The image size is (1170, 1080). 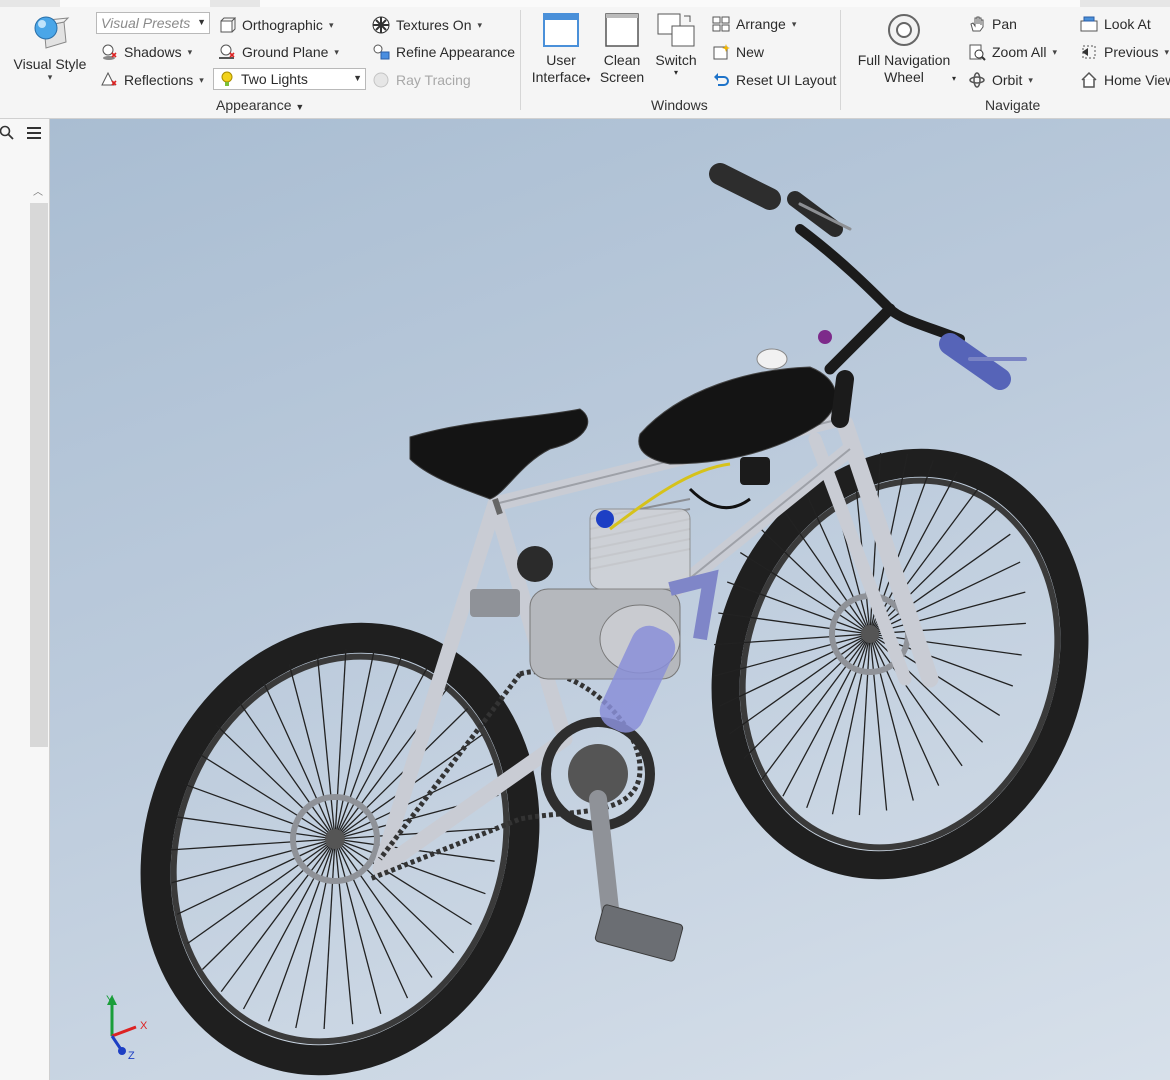 What do you see at coordinates (1127, 24) in the screenshot?
I see `look-at-label: Look At` at bounding box center [1127, 24].